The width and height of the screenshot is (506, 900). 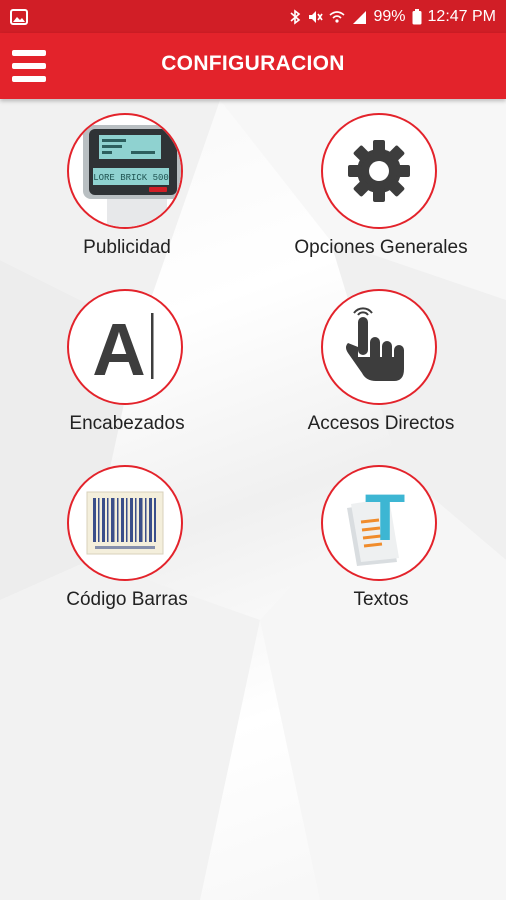 I want to click on option-codigo-barras: Código Barras, so click(x=127, y=536).